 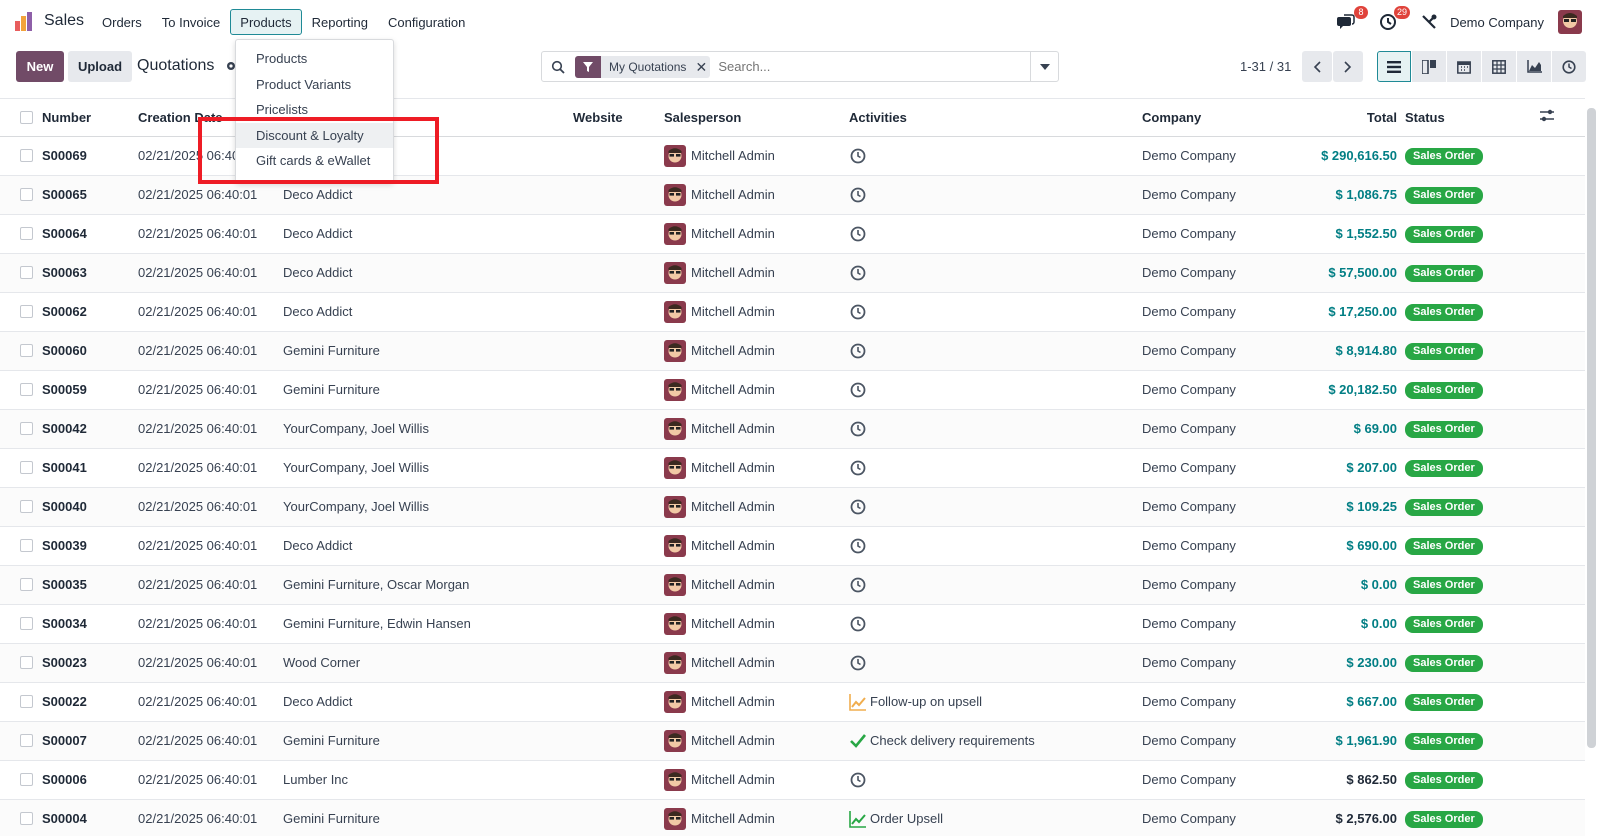 I want to click on check-icon, so click(x=858, y=741).